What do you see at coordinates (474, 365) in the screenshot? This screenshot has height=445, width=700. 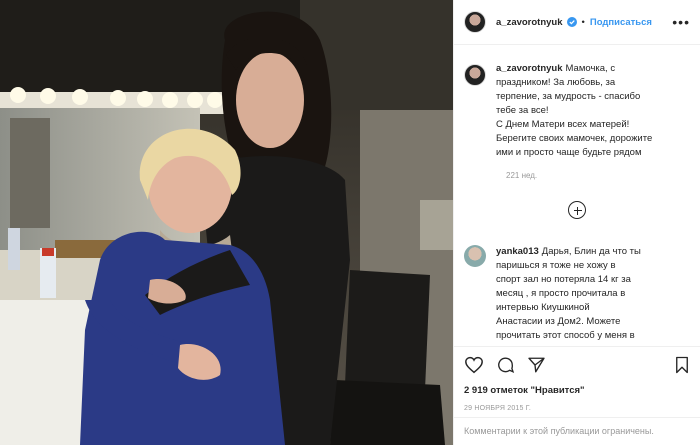 I see `heart-icon` at bounding box center [474, 365].